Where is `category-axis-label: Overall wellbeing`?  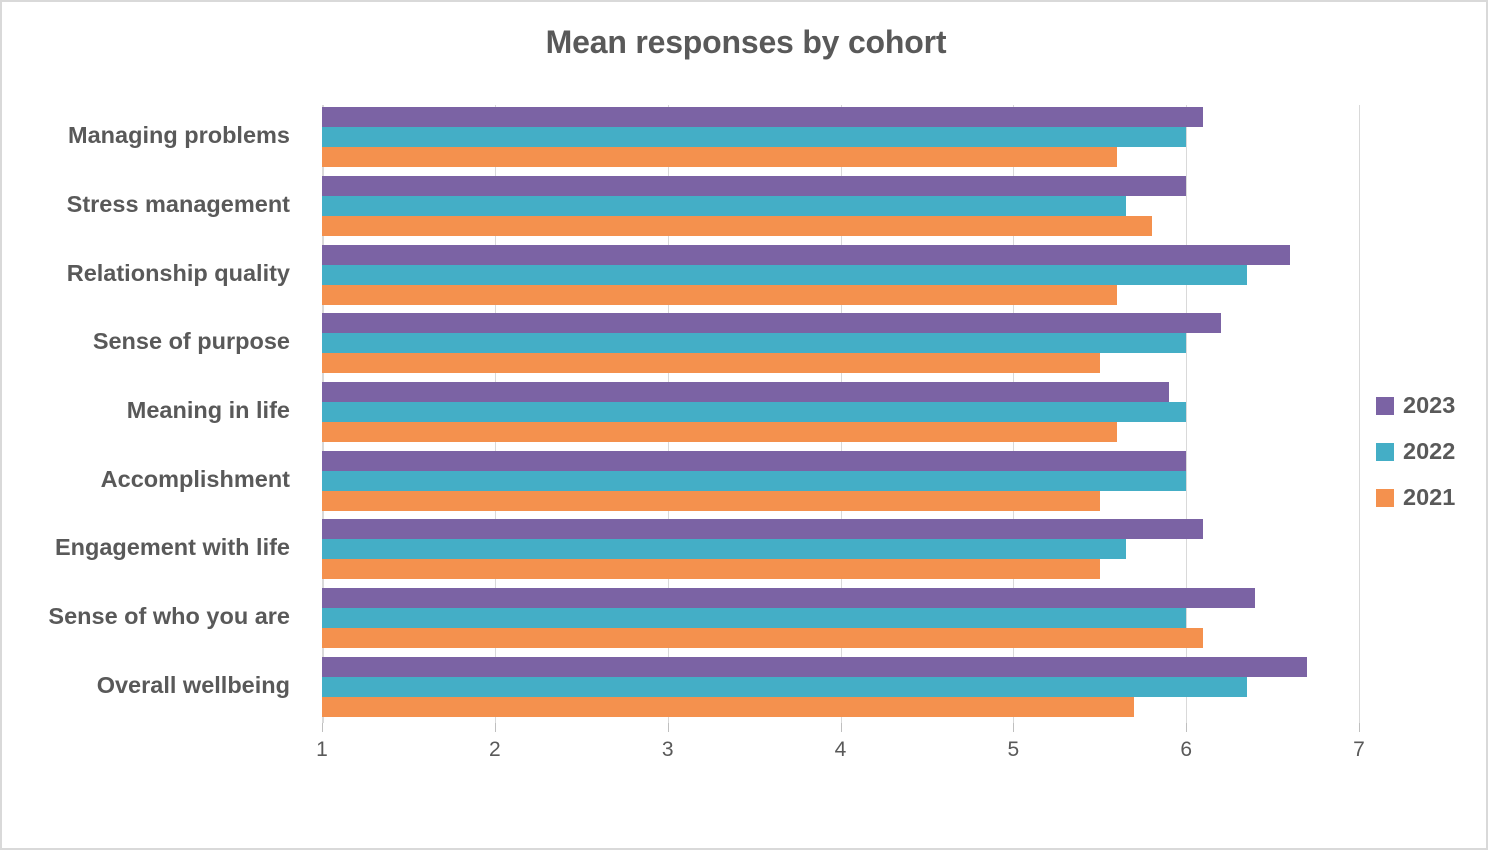
category-axis-label: Overall wellbeing is located at coordinates (193, 684).